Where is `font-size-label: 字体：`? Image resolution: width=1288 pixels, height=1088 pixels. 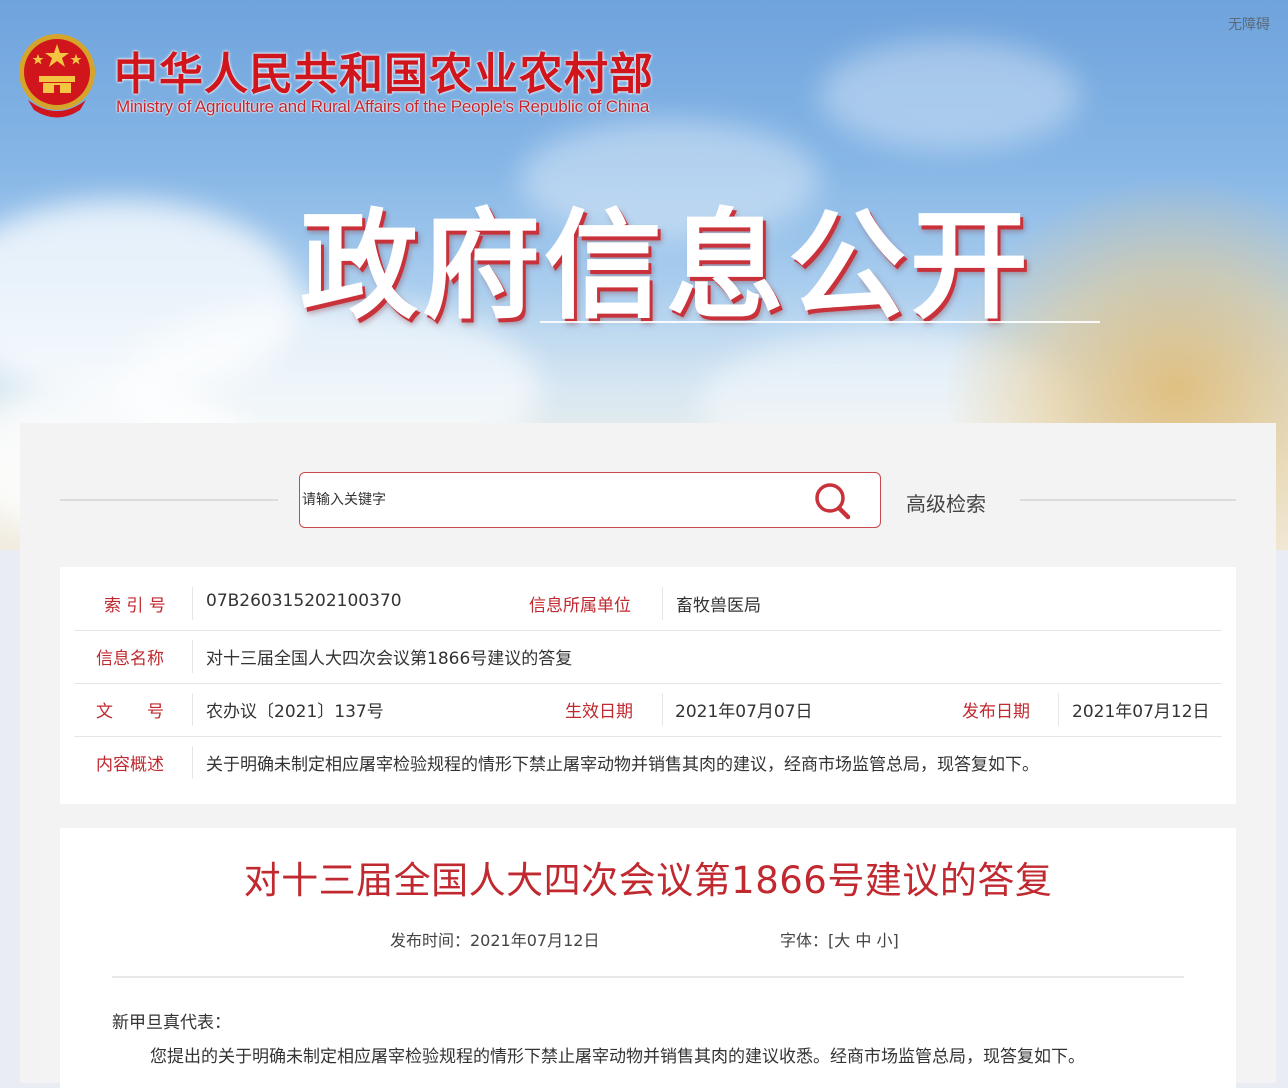 font-size-label: 字体： is located at coordinates (804, 940).